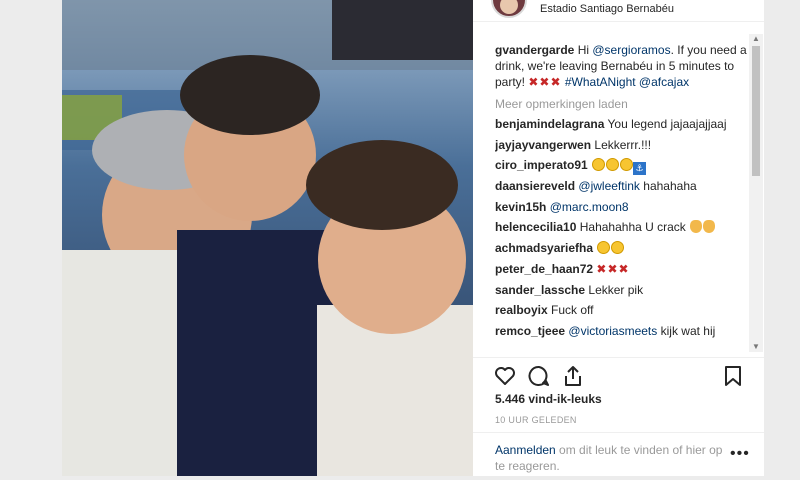 This screenshot has width=800, height=480. I want to click on load-more-comments: Meer opmerkingen laden, so click(624, 104).